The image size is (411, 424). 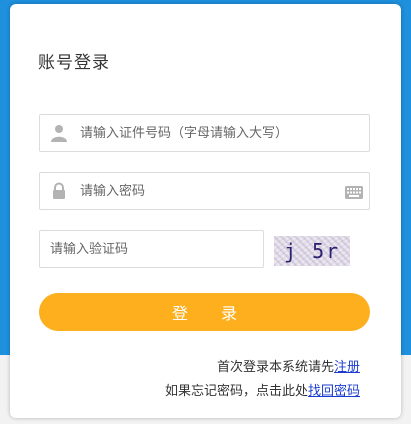 What do you see at coordinates (347, 367) in the screenshot?
I see `register-link: 注册` at bounding box center [347, 367].